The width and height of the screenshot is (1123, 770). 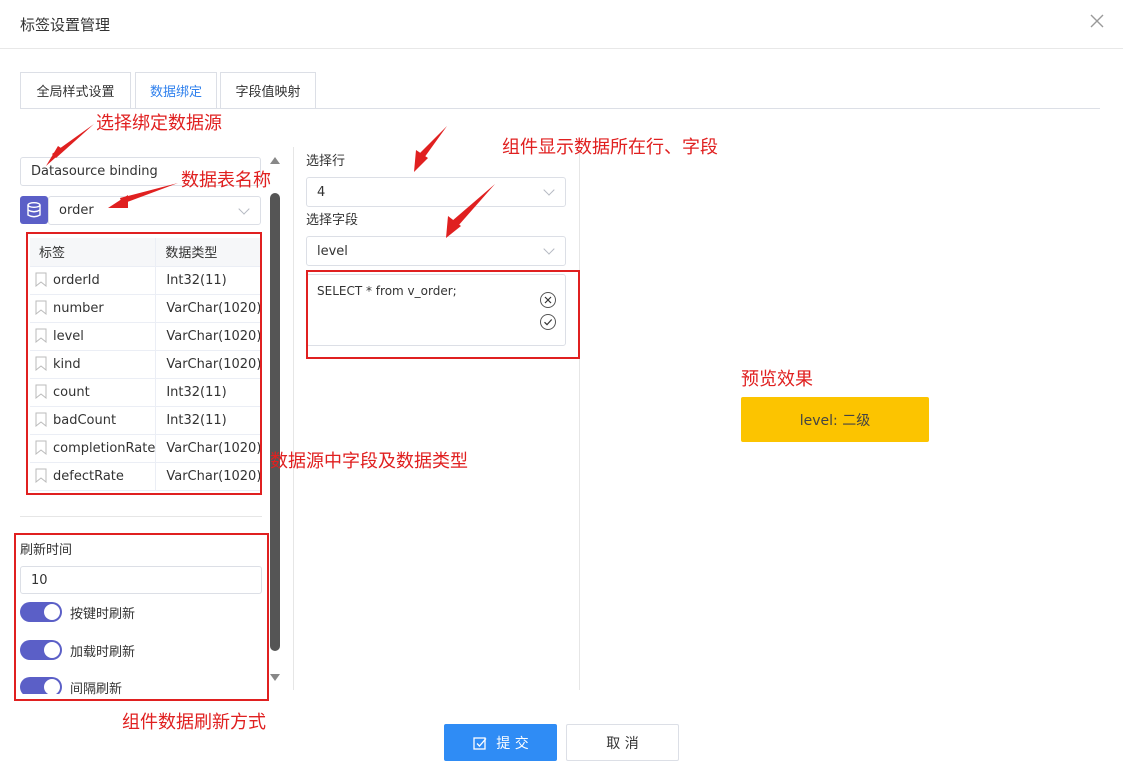 I want to click on annotation-preview-effect: 预览效果, so click(x=777, y=379).